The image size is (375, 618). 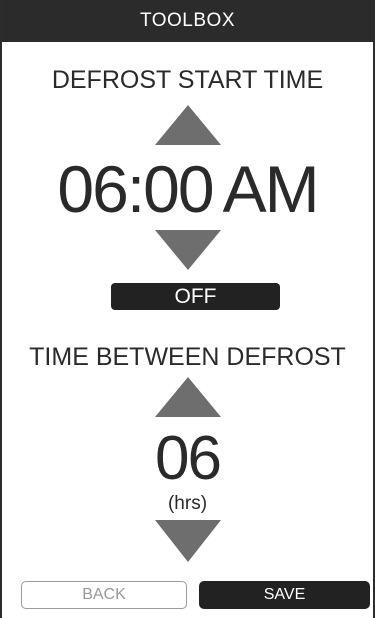 What do you see at coordinates (187, 357) in the screenshot?
I see `time-between-label: TIME BETWEEN DEFROST` at bounding box center [187, 357].